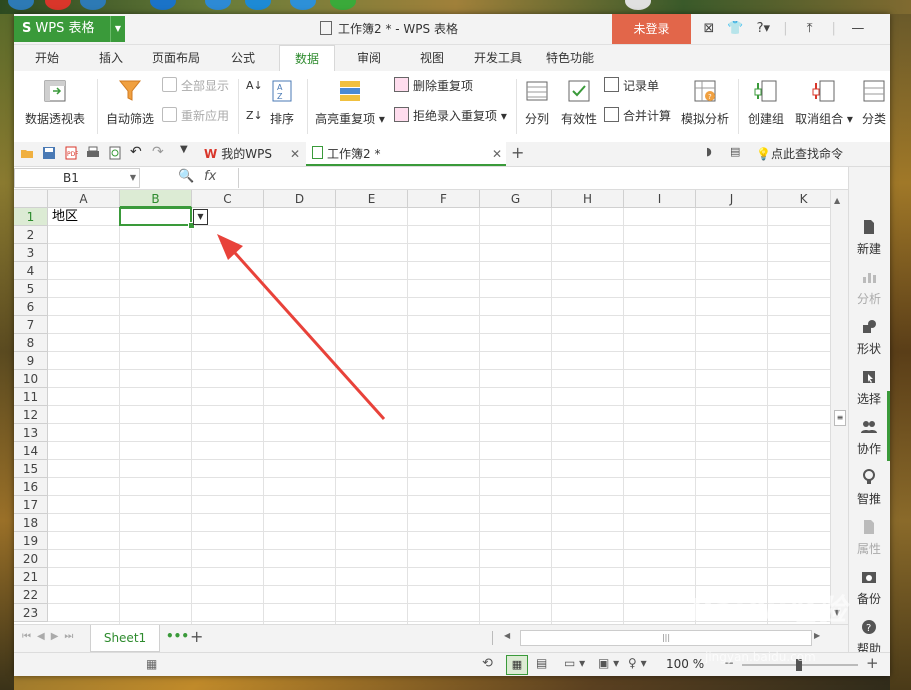 This screenshot has height=690, width=911. I want to click on row-header: 2, so click(31, 235).